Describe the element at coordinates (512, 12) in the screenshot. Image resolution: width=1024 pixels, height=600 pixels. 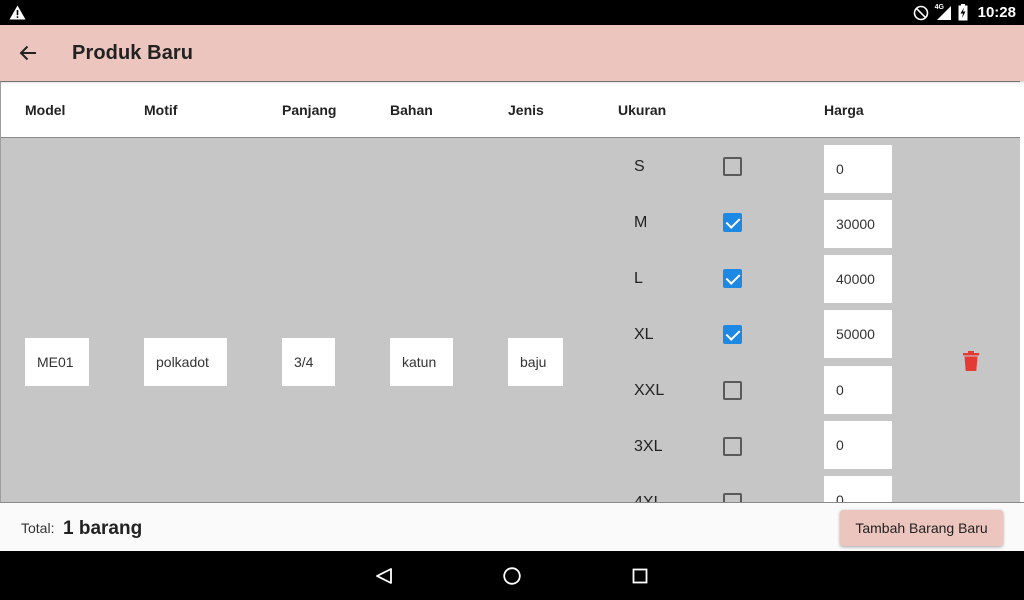
I see `status-bar: 4G 10:28` at that location.